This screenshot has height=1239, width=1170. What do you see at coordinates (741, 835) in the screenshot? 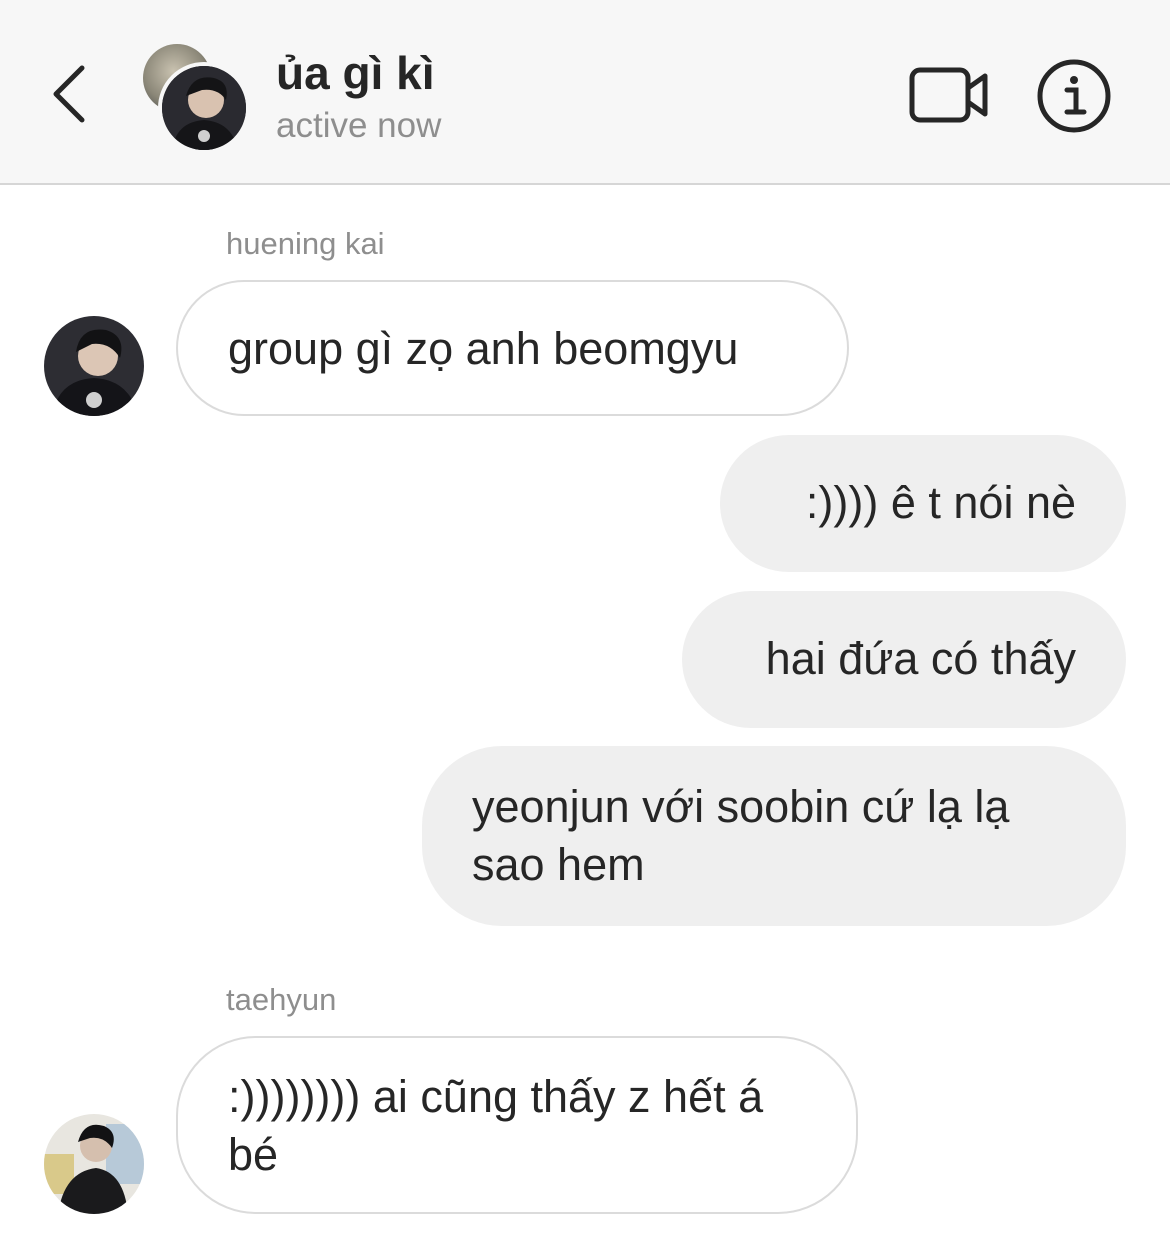
I see `message-text: yeonjun với soobin cứ lạ lạ sao hem` at bounding box center [741, 835].